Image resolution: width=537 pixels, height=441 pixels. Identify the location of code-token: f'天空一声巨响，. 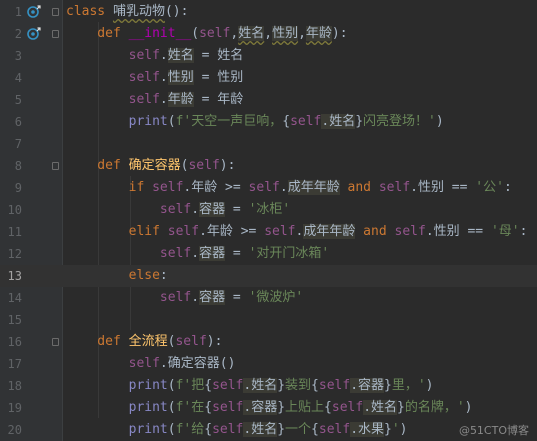
(229, 121).